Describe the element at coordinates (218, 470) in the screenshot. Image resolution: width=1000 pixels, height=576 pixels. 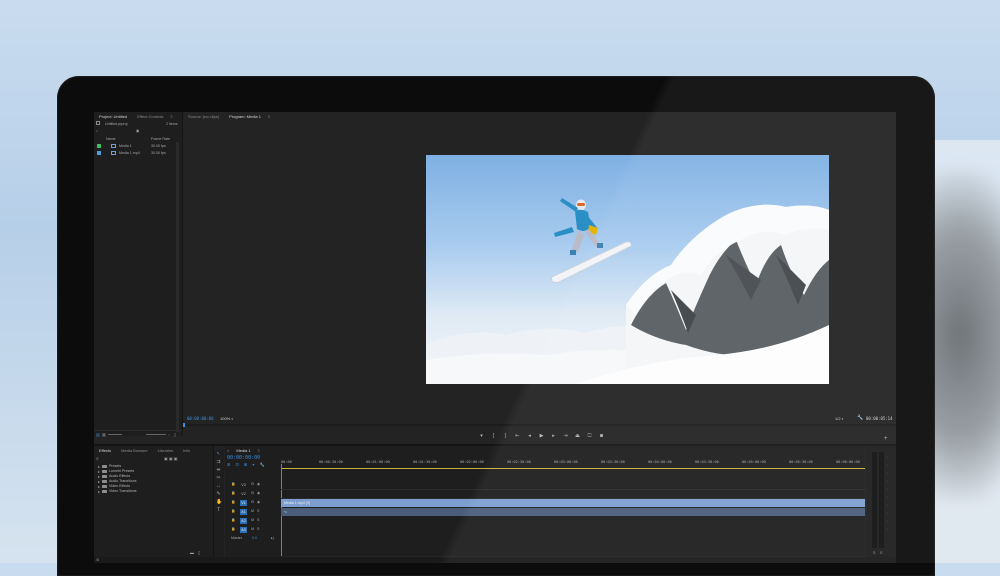
I see `ripple-edit-icon: ⇹` at that location.